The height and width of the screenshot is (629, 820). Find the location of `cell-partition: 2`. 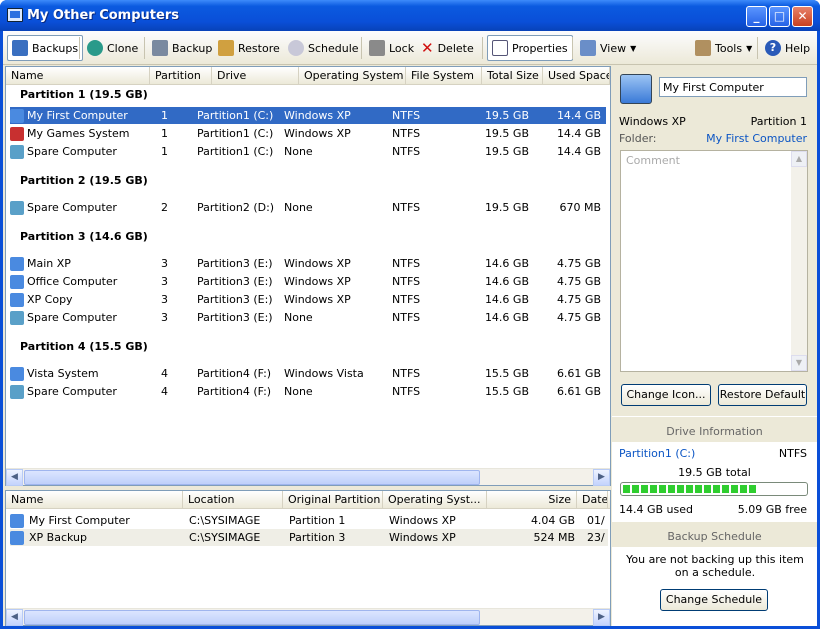

cell-partition: 2 is located at coordinates (164, 207).